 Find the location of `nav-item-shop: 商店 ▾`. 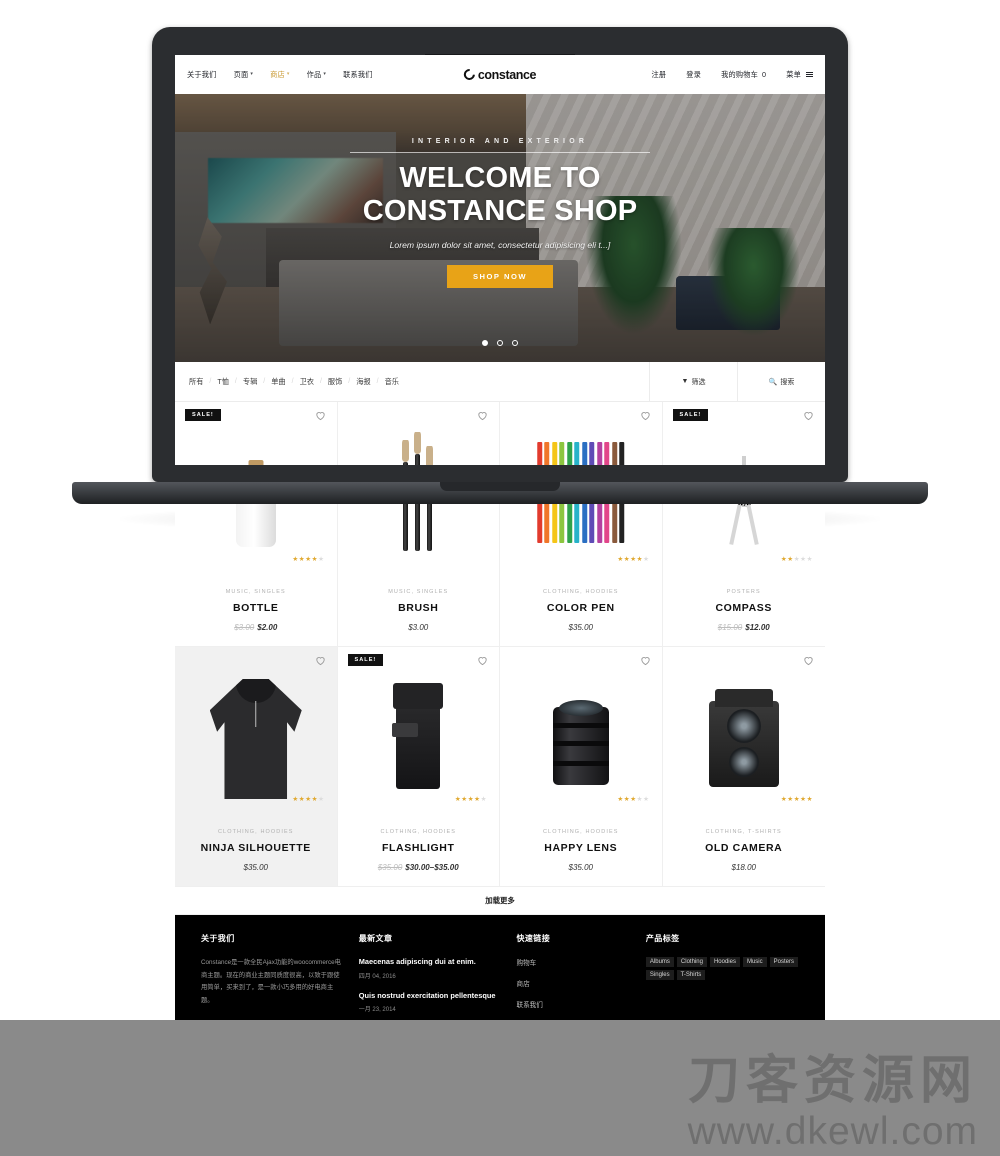

nav-item-shop: 商店 ▾ is located at coordinates (280, 75).